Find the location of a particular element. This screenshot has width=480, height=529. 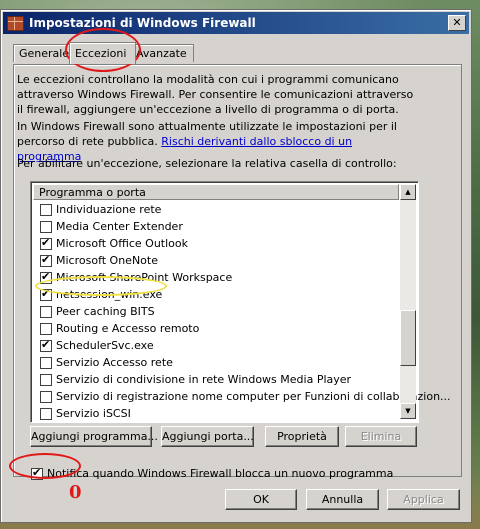

list-item: Servizio Accesso rete is located at coordinates (216, 362).